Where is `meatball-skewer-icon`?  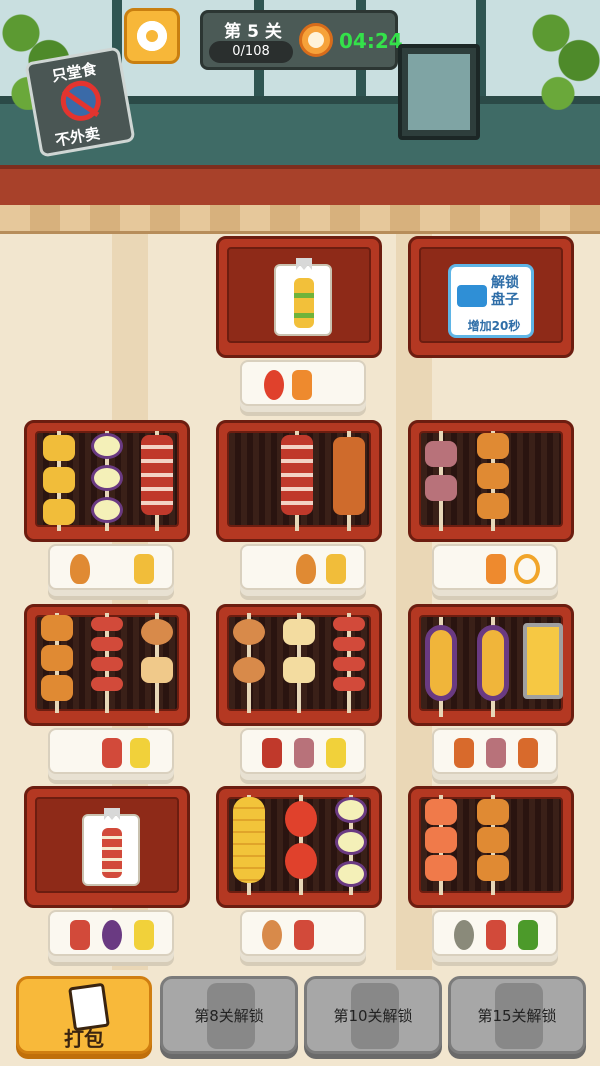
meatball-skewer-icon is located at coordinates (272, 935).